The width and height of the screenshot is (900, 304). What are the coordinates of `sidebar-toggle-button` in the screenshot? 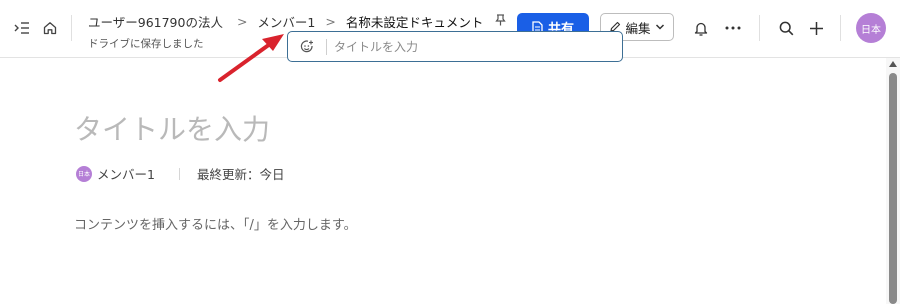 It's located at (22, 28).